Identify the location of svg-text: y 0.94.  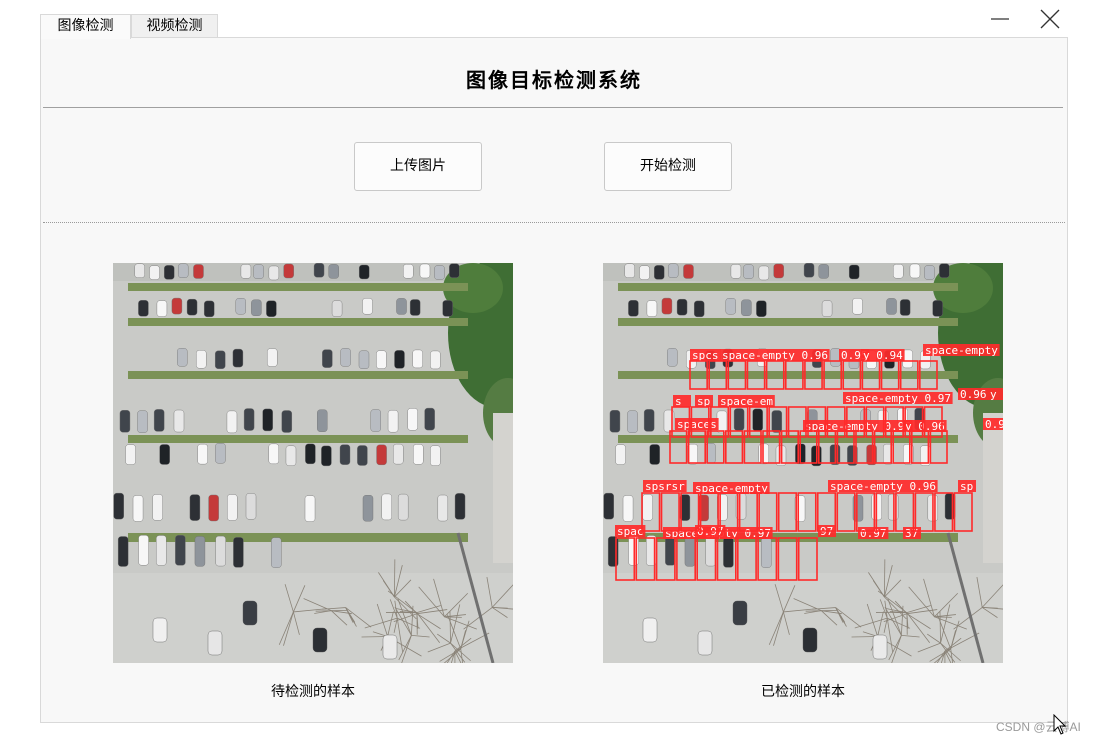
(883, 355).